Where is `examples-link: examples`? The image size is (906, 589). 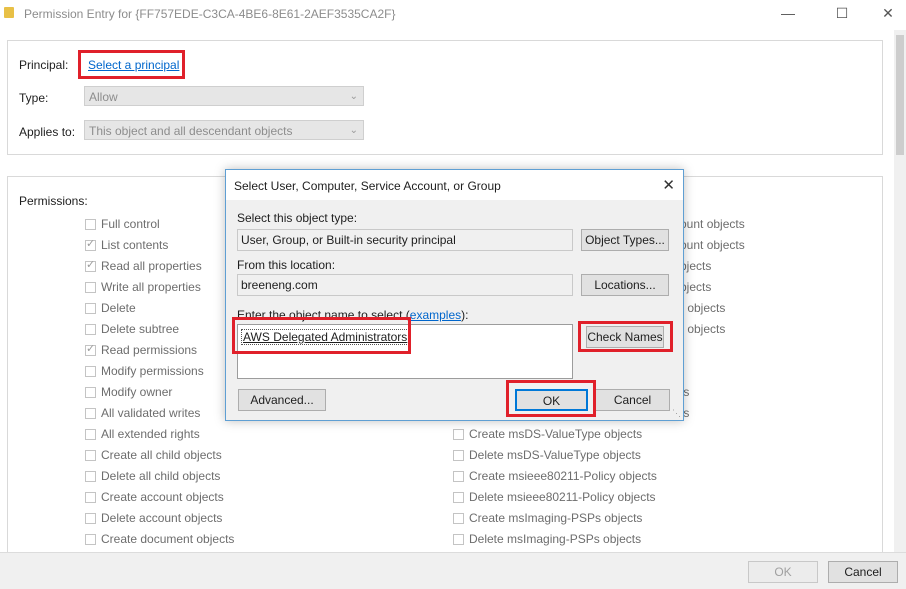 examples-link: examples is located at coordinates (435, 315).